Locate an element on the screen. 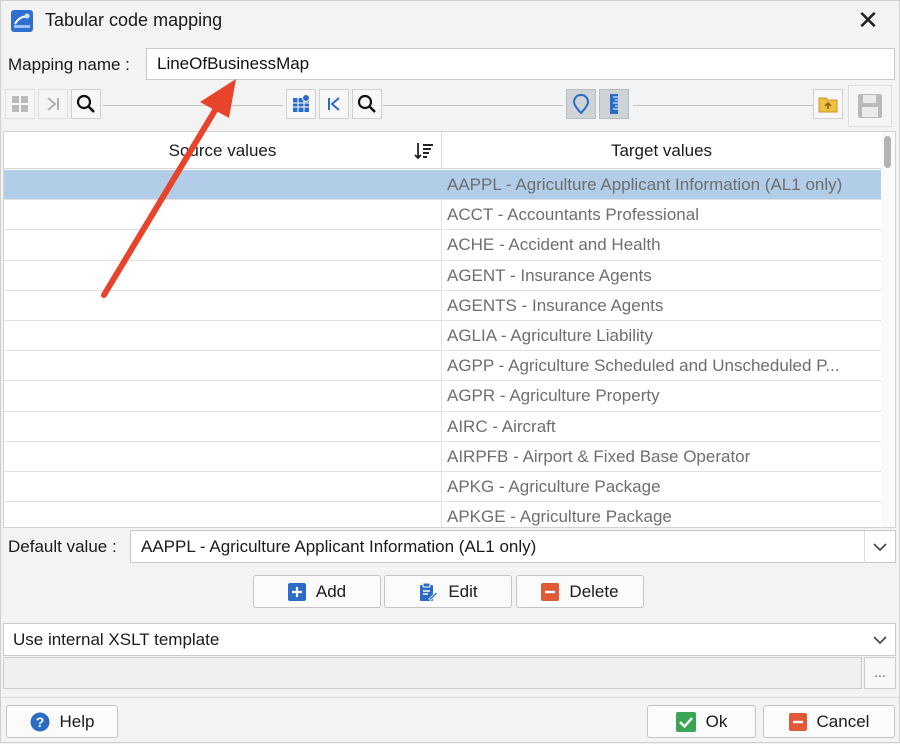  edit-icon is located at coordinates (429, 591).